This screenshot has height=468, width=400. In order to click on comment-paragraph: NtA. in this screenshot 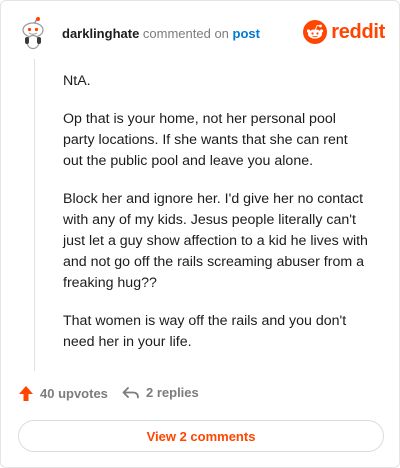, I will do `click(77, 81)`.